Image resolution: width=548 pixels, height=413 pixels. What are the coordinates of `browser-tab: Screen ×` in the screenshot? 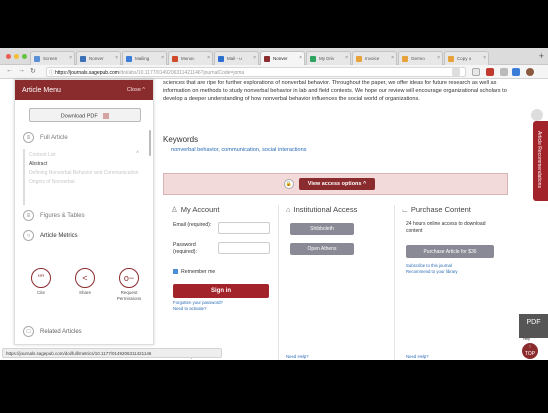 It's located at (52, 58).